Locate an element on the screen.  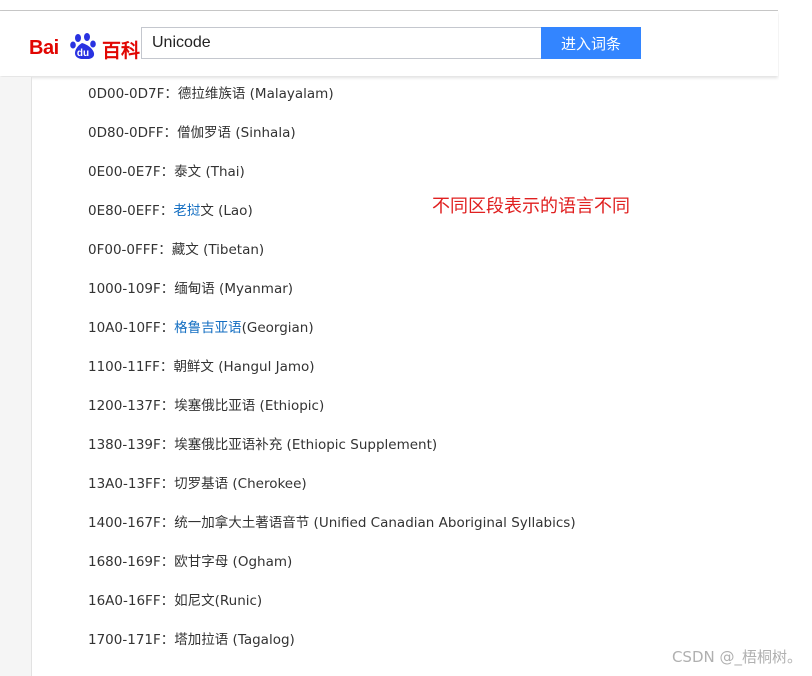
search-header: Bai du 百科 进入词条 is located at coordinates (389, 43).